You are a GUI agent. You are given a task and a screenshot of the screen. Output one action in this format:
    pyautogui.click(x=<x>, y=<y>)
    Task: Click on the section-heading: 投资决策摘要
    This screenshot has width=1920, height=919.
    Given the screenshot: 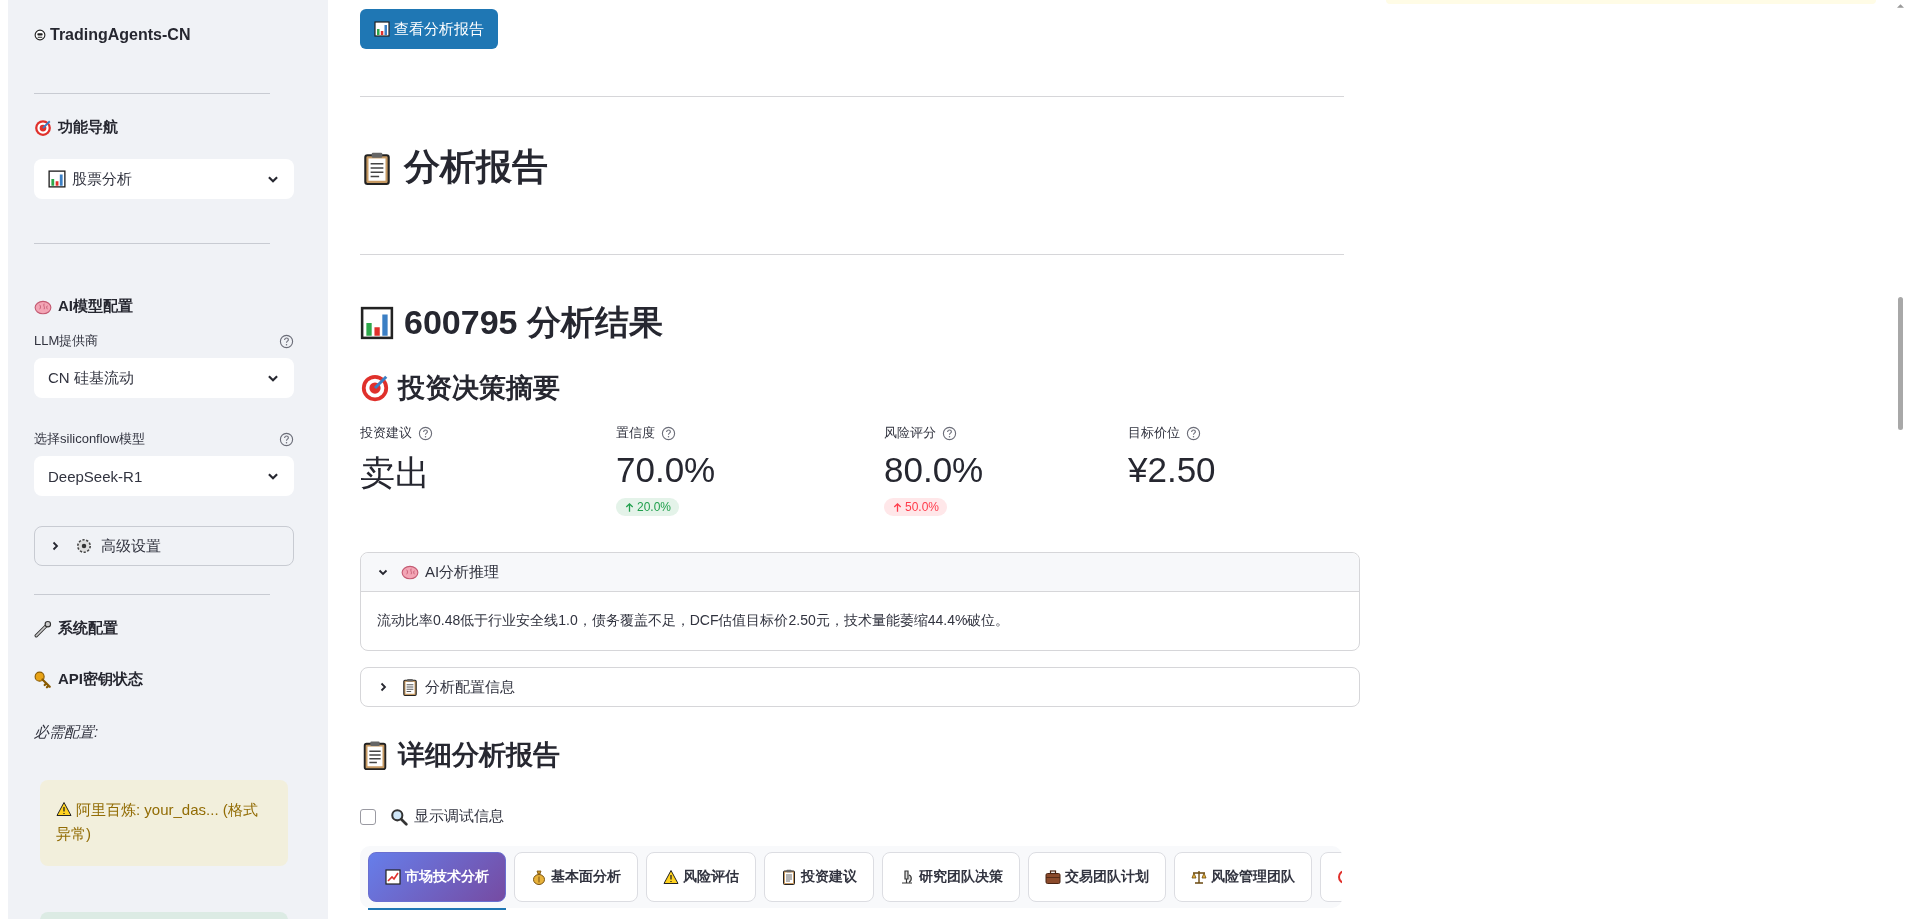 What is the action you would take?
    pyautogui.click(x=479, y=388)
    